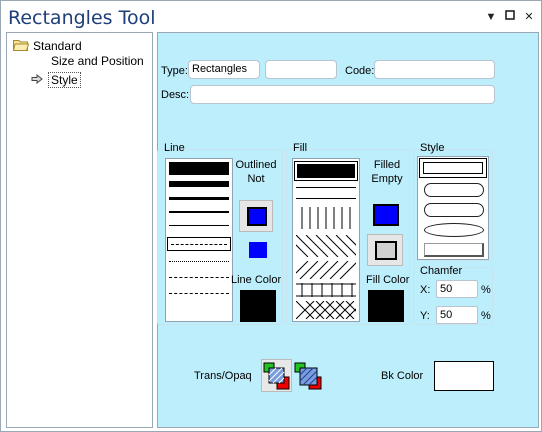 The width and height of the screenshot is (542, 432). Describe the element at coordinates (434, 69) in the screenshot. I see `code-field` at that location.